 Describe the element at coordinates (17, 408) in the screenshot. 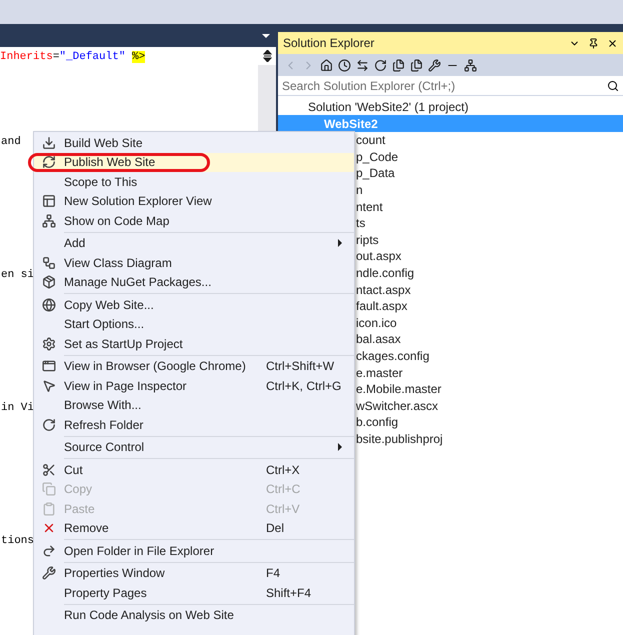

I see `code-text: in Vi` at that location.